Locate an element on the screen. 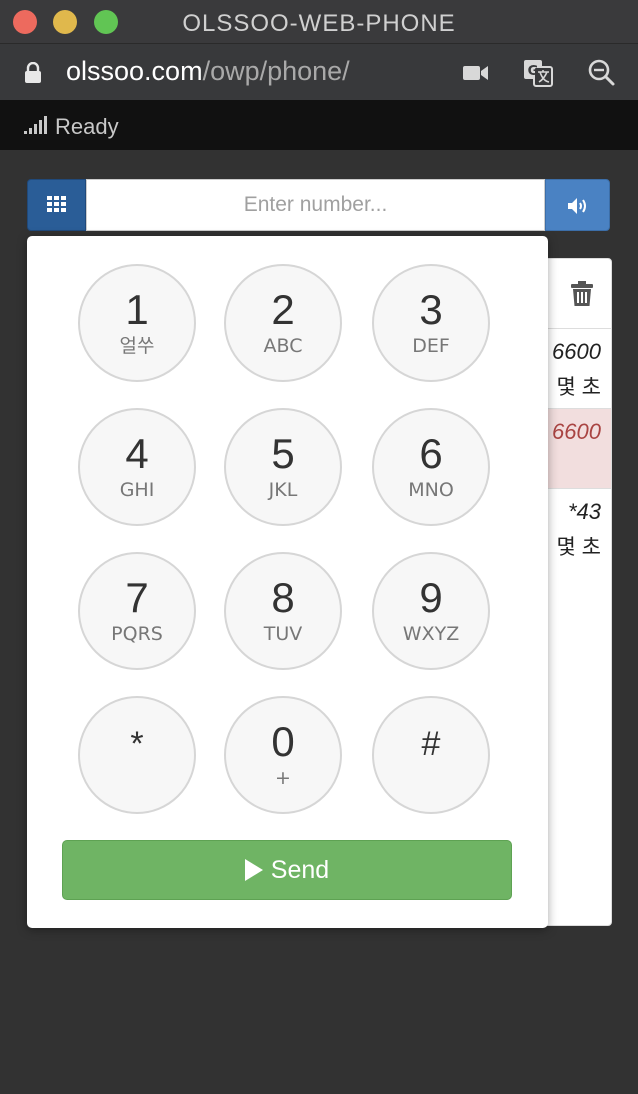 The height and width of the screenshot is (1094, 638). window-titlebar: OLSSOO-WEB-PHONE is located at coordinates (319, 22).